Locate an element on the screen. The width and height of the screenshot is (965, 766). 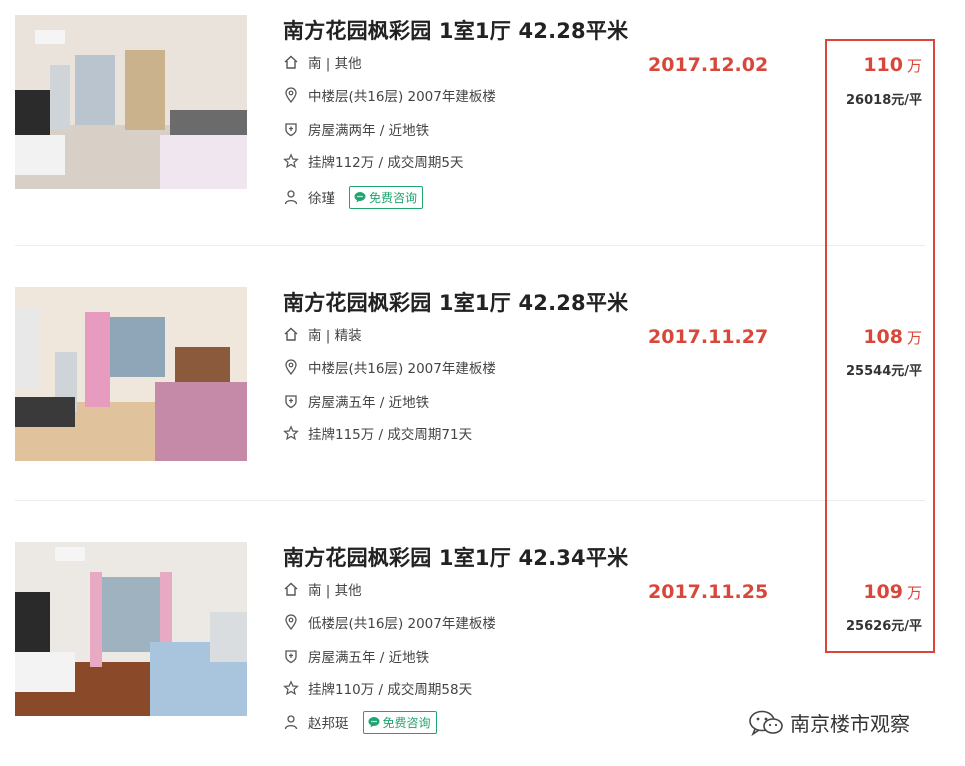
price-highlight-box is located at coordinates (880, 346).